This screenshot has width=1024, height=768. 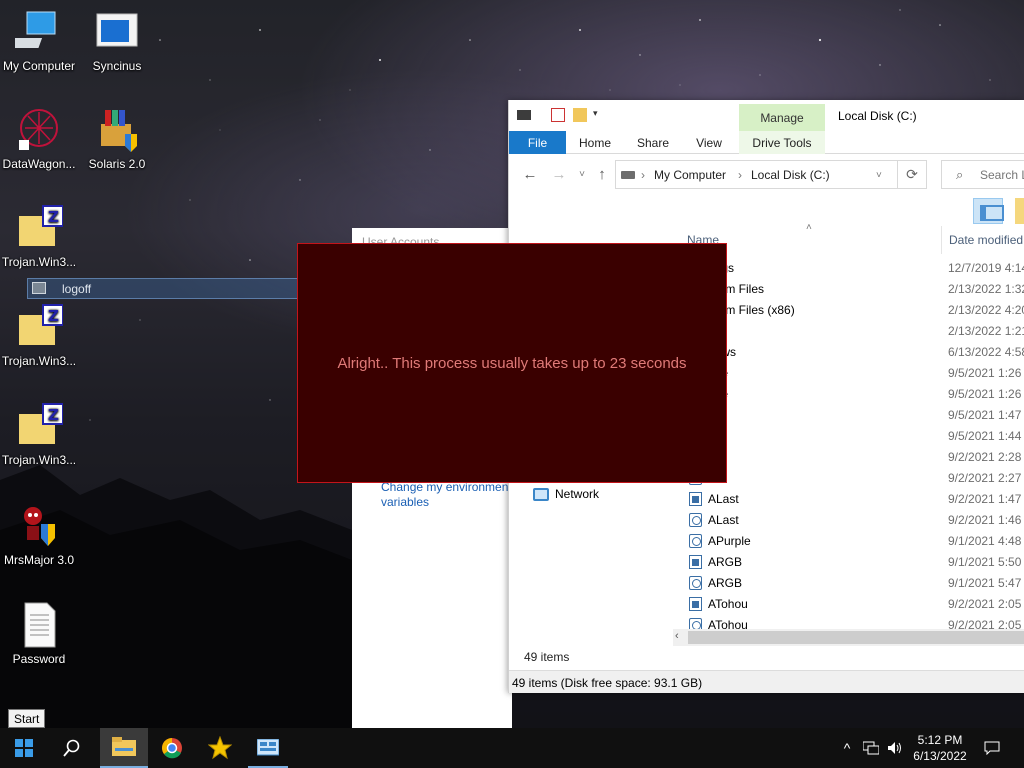 I want to click on start-button, so click(x=24, y=748).